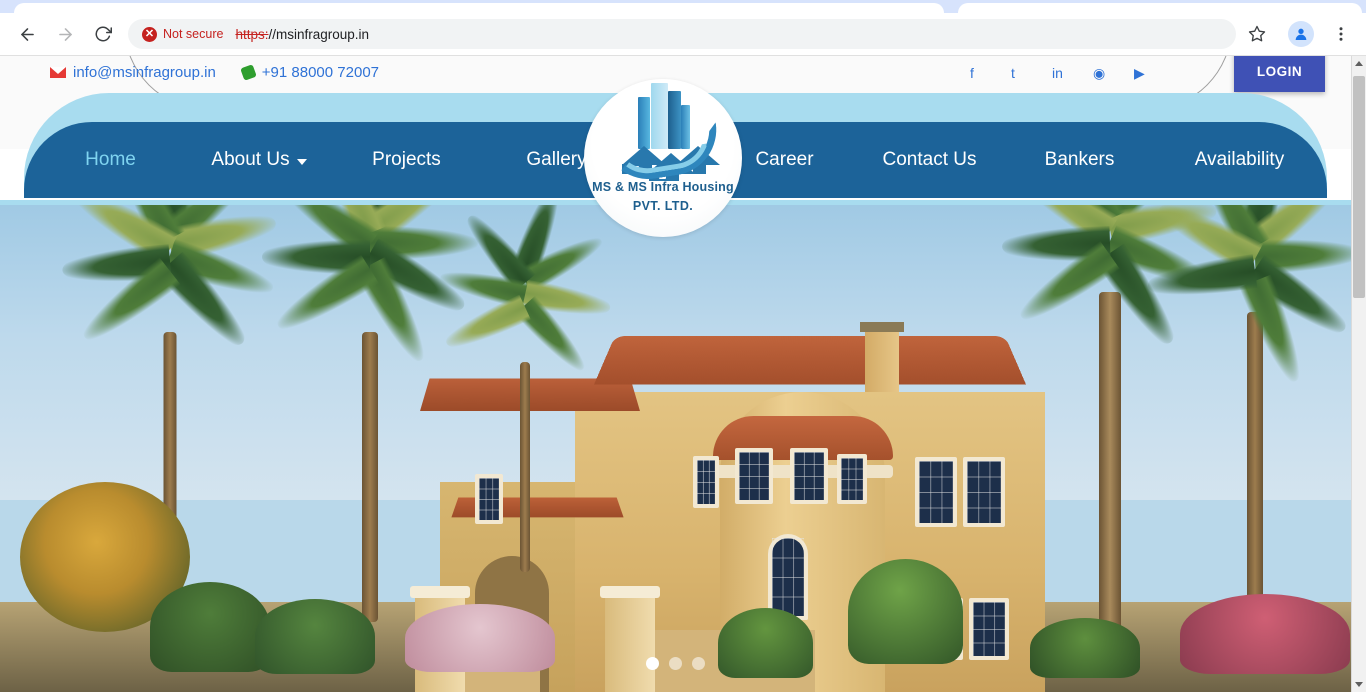  I want to click on carousel-indicators, so click(675, 663).